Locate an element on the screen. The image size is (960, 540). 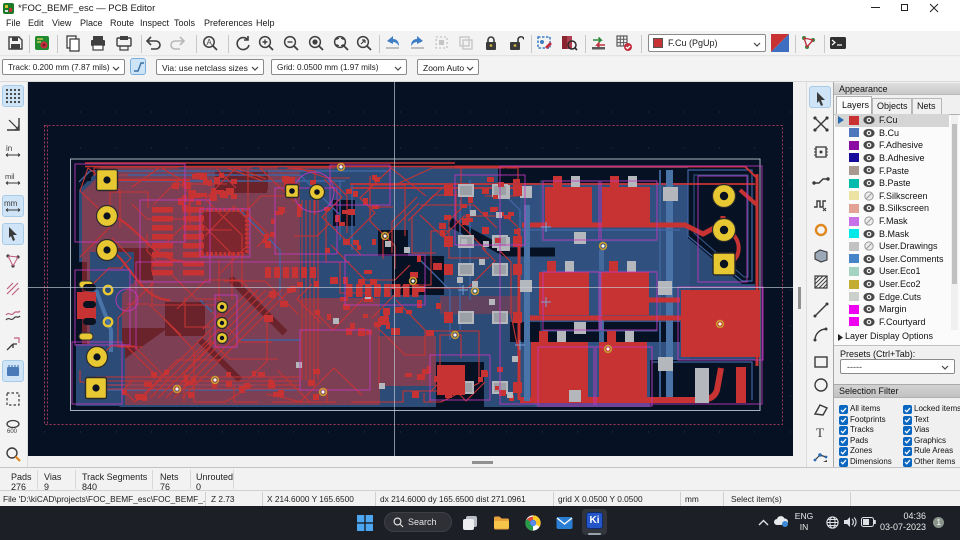
svg-text: T is located at coordinates (820, 432).